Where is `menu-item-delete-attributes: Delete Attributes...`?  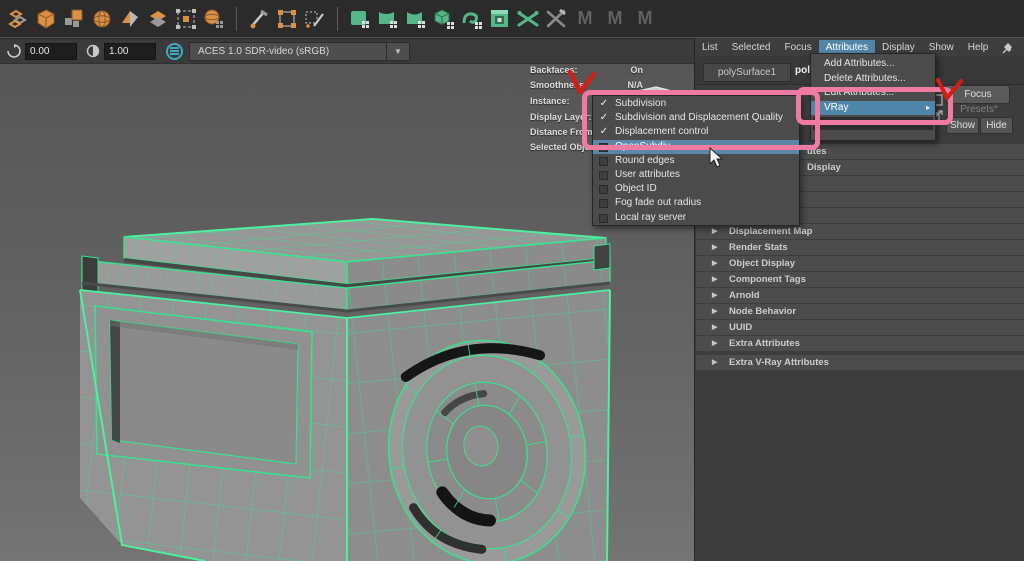
menu-item-delete-attributes: Delete Attributes... is located at coordinates (873, 79).